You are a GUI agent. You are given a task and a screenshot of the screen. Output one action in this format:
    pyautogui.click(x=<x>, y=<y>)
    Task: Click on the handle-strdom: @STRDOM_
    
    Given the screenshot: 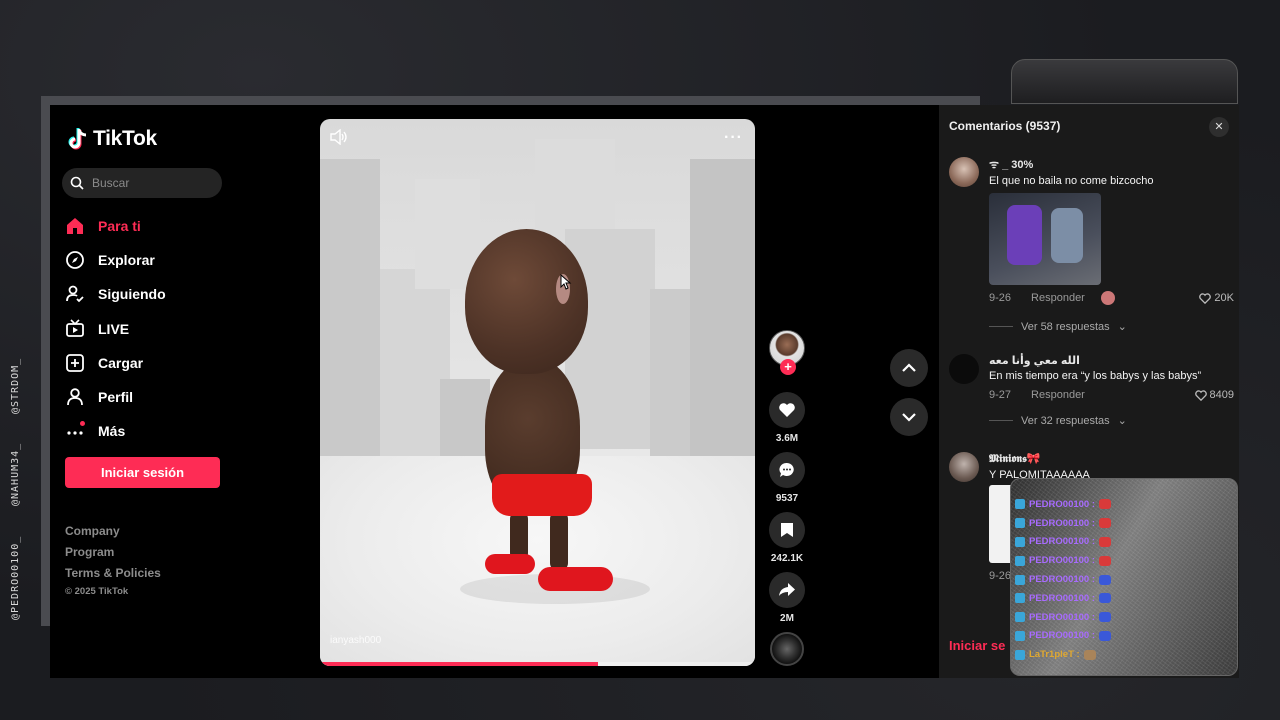 What is the action you would take?
    pyautogui.click(x=15, y=385)
    